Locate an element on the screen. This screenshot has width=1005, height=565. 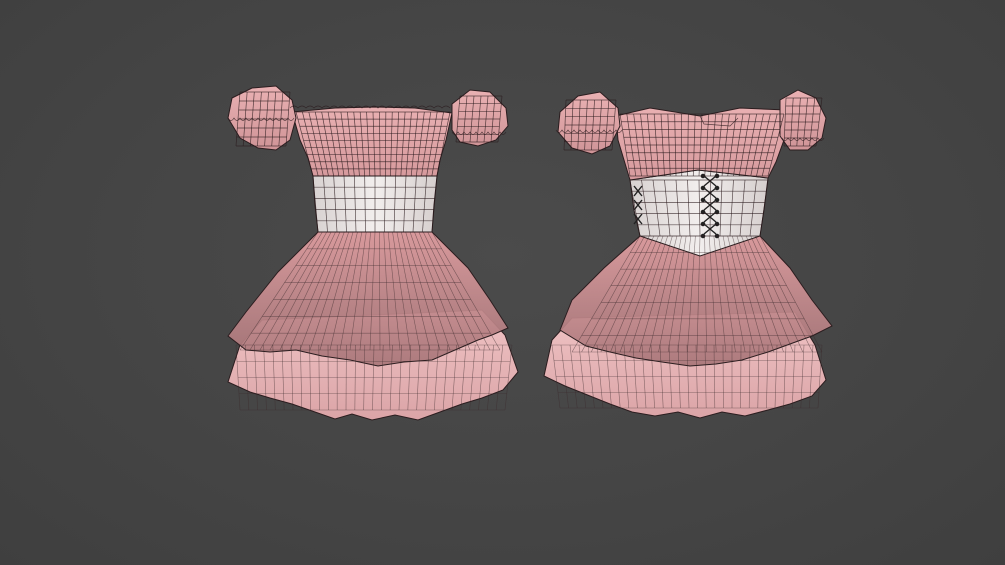
dress-front-right-sleeve is located at coordinates (480, 118).